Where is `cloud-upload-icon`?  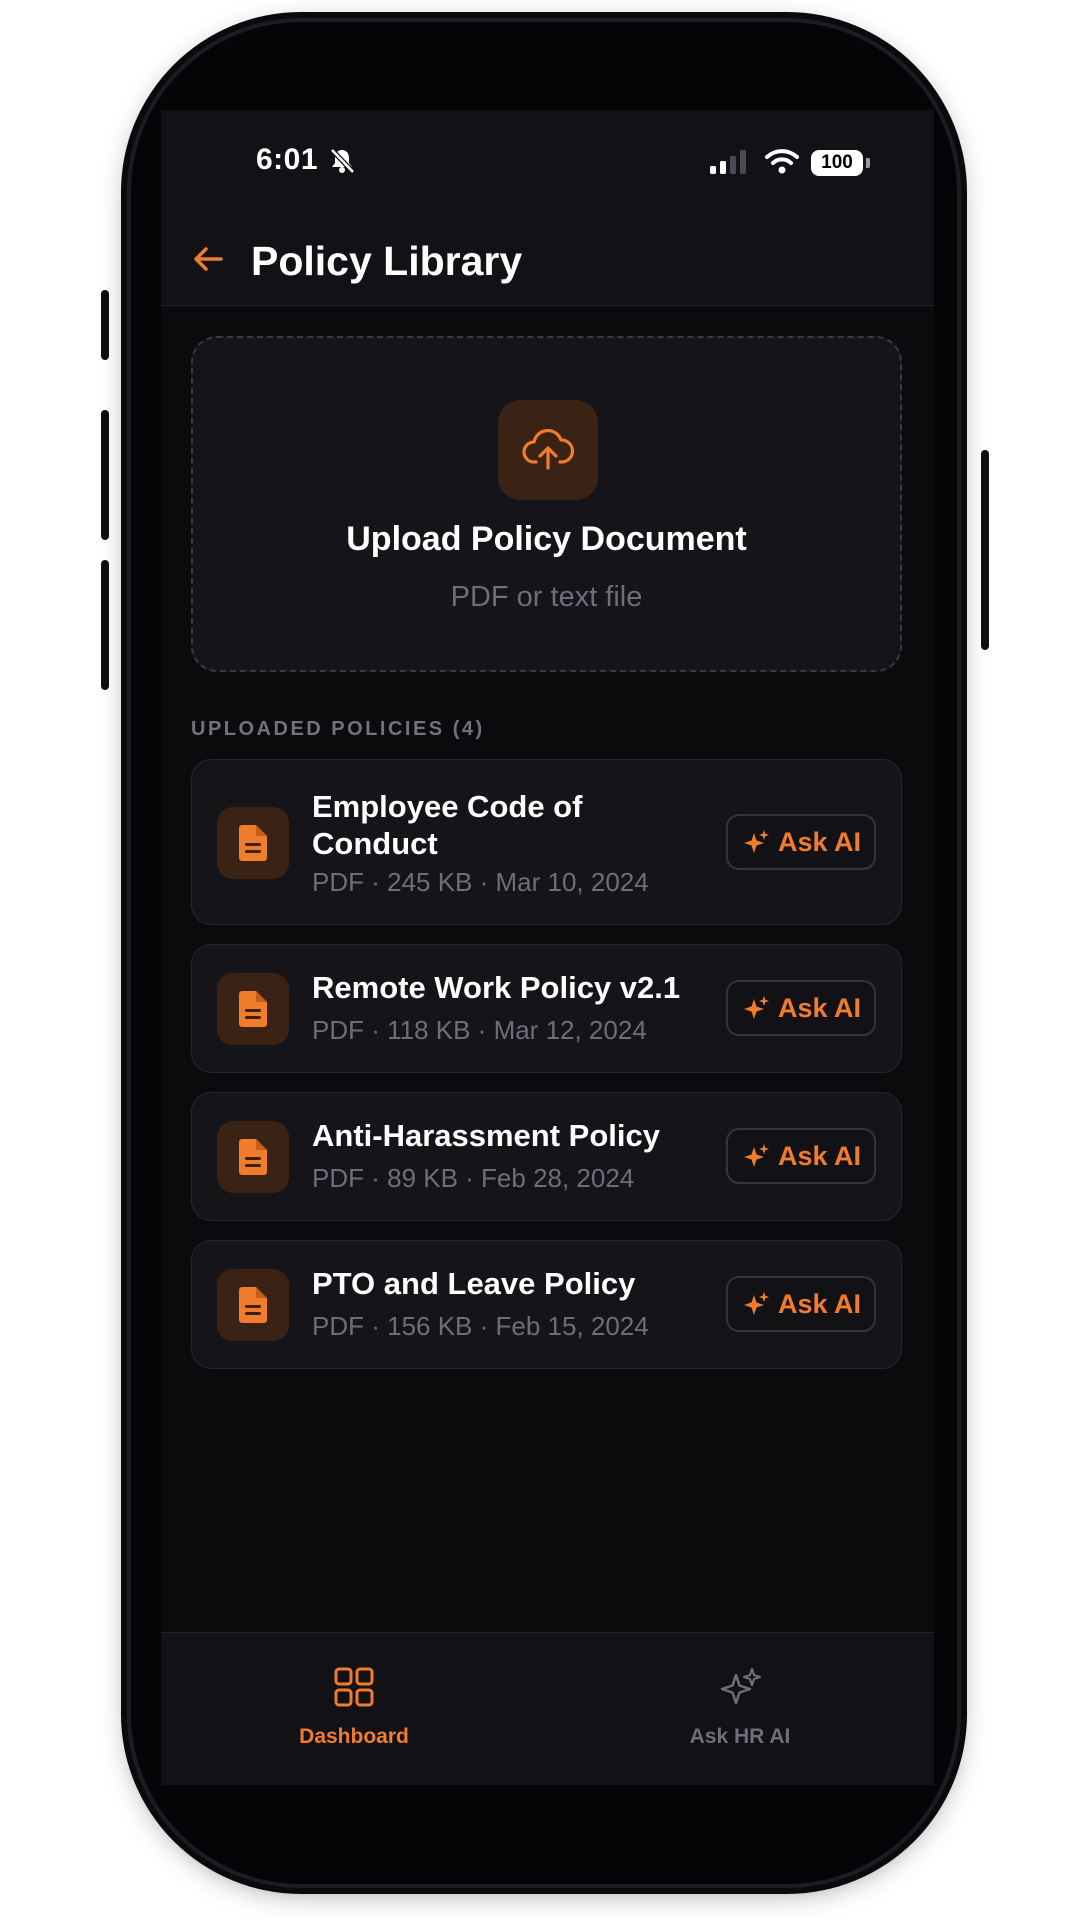
cloud-upload-icon is located at coordinates (548, 449).